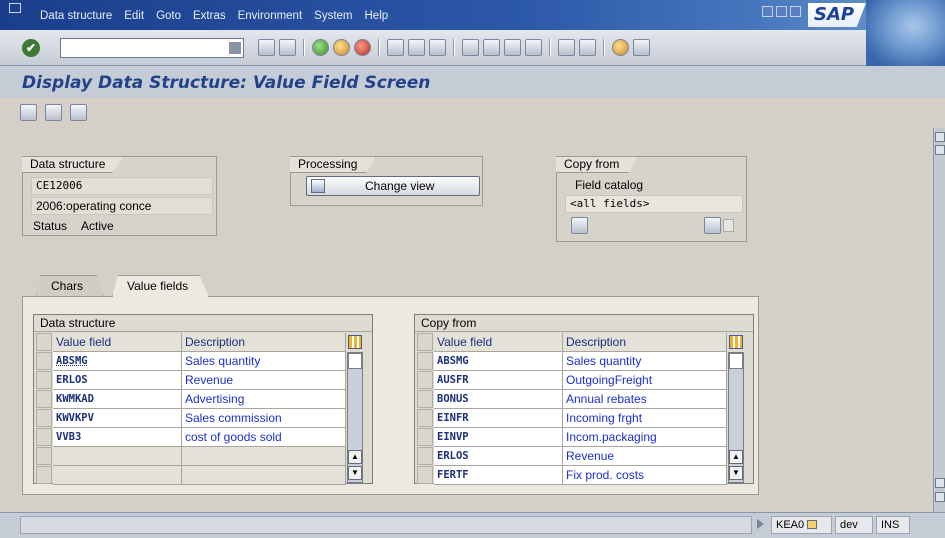 Image resolution: width=945 pixels, height=538 pixels. I want to click on help-icon, so click(620, 47).